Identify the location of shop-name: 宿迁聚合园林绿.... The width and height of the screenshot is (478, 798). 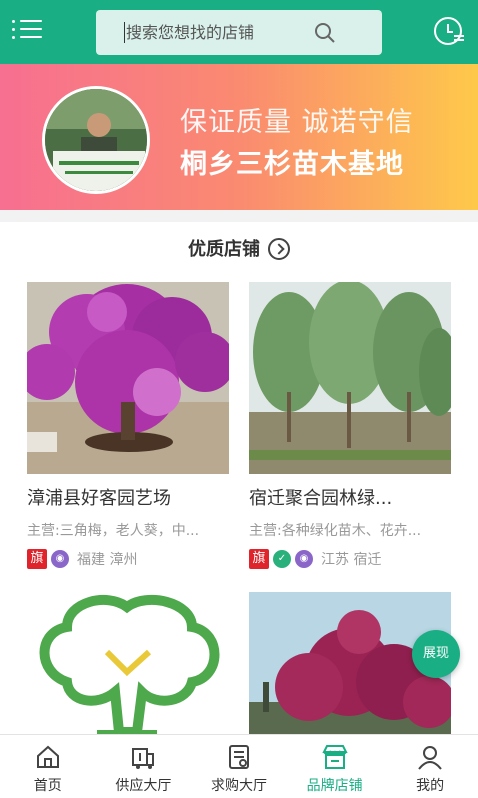
(321, 498).